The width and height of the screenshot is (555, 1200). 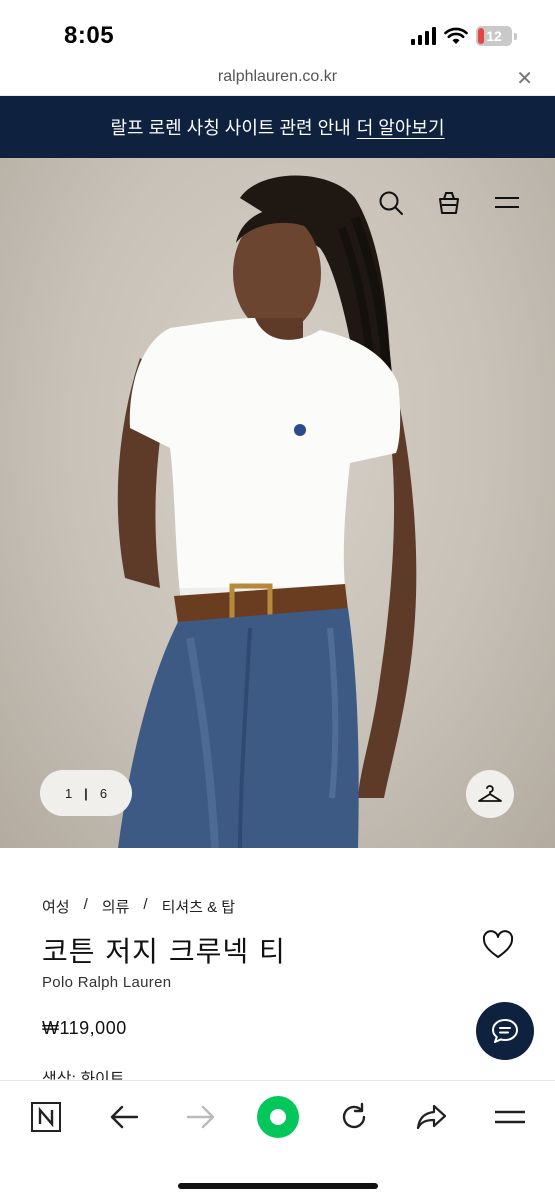 What do you see at coordinates (199, 906) in the screenshot?
I see `breadcrumb-tshirts-tops: 티셔츠 & 탑` at bounding box center [199, 906].